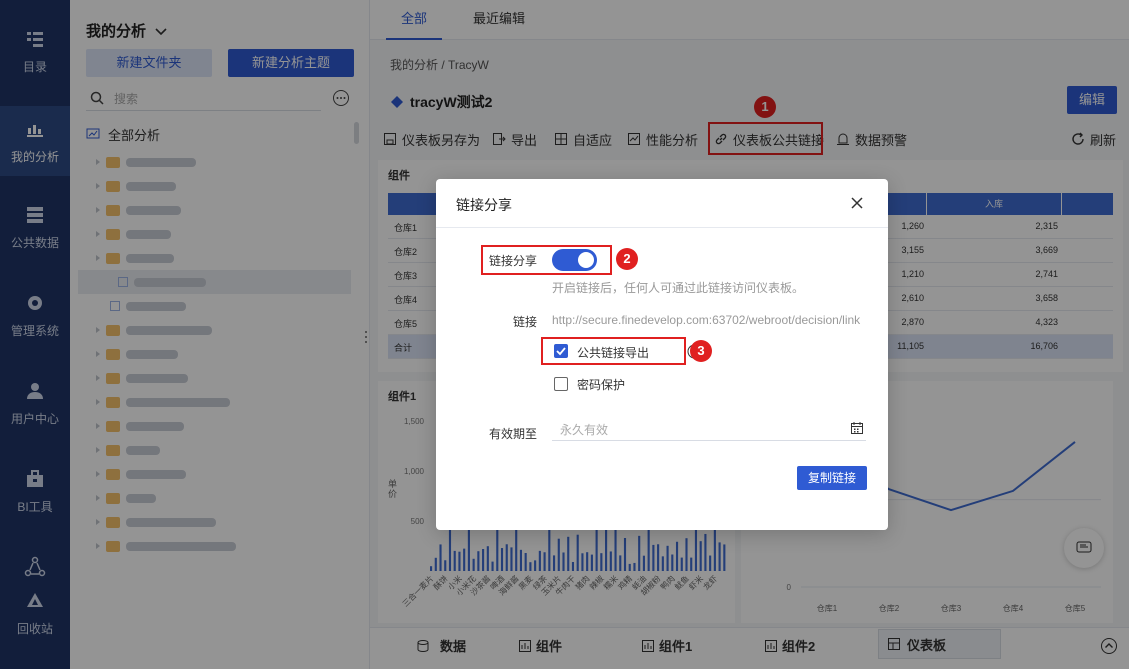 This screenshot has width=1129, height=669. I want to click on step-badge-3: 3, so click(701, 351).